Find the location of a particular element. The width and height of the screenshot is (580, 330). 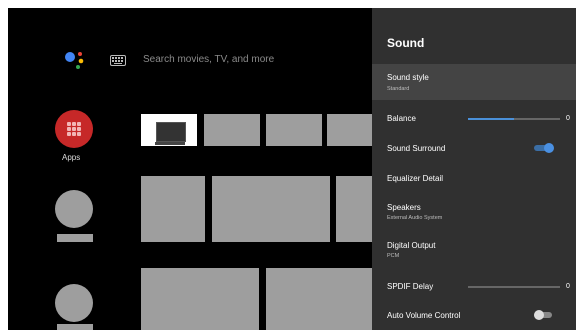

search-input: Search movies, TV, and more is located at coordinates (208, 59).